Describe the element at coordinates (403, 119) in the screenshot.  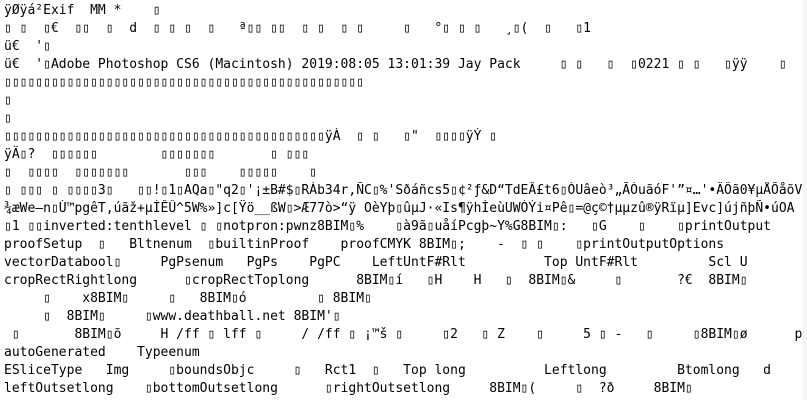
I see `text-line-7: ▯` at that location.